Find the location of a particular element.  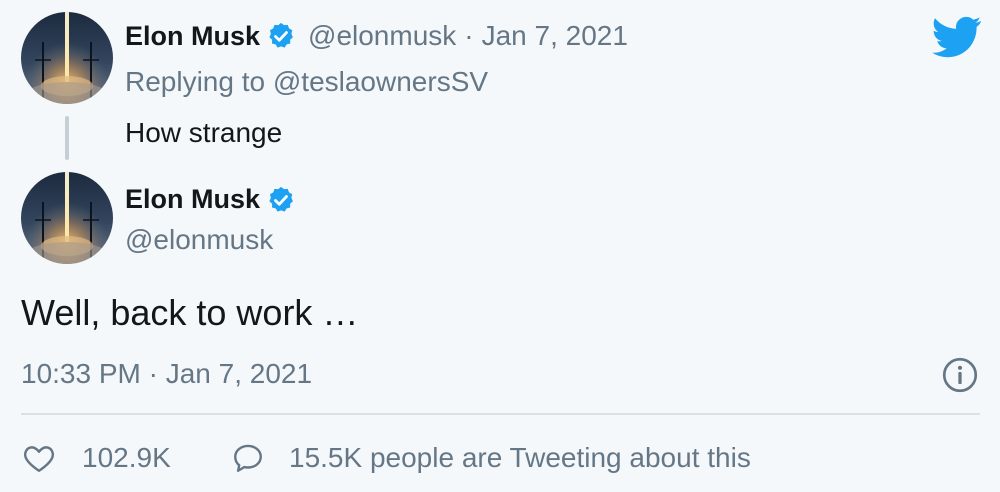

heart-icon is located at coordinates (39, 458).